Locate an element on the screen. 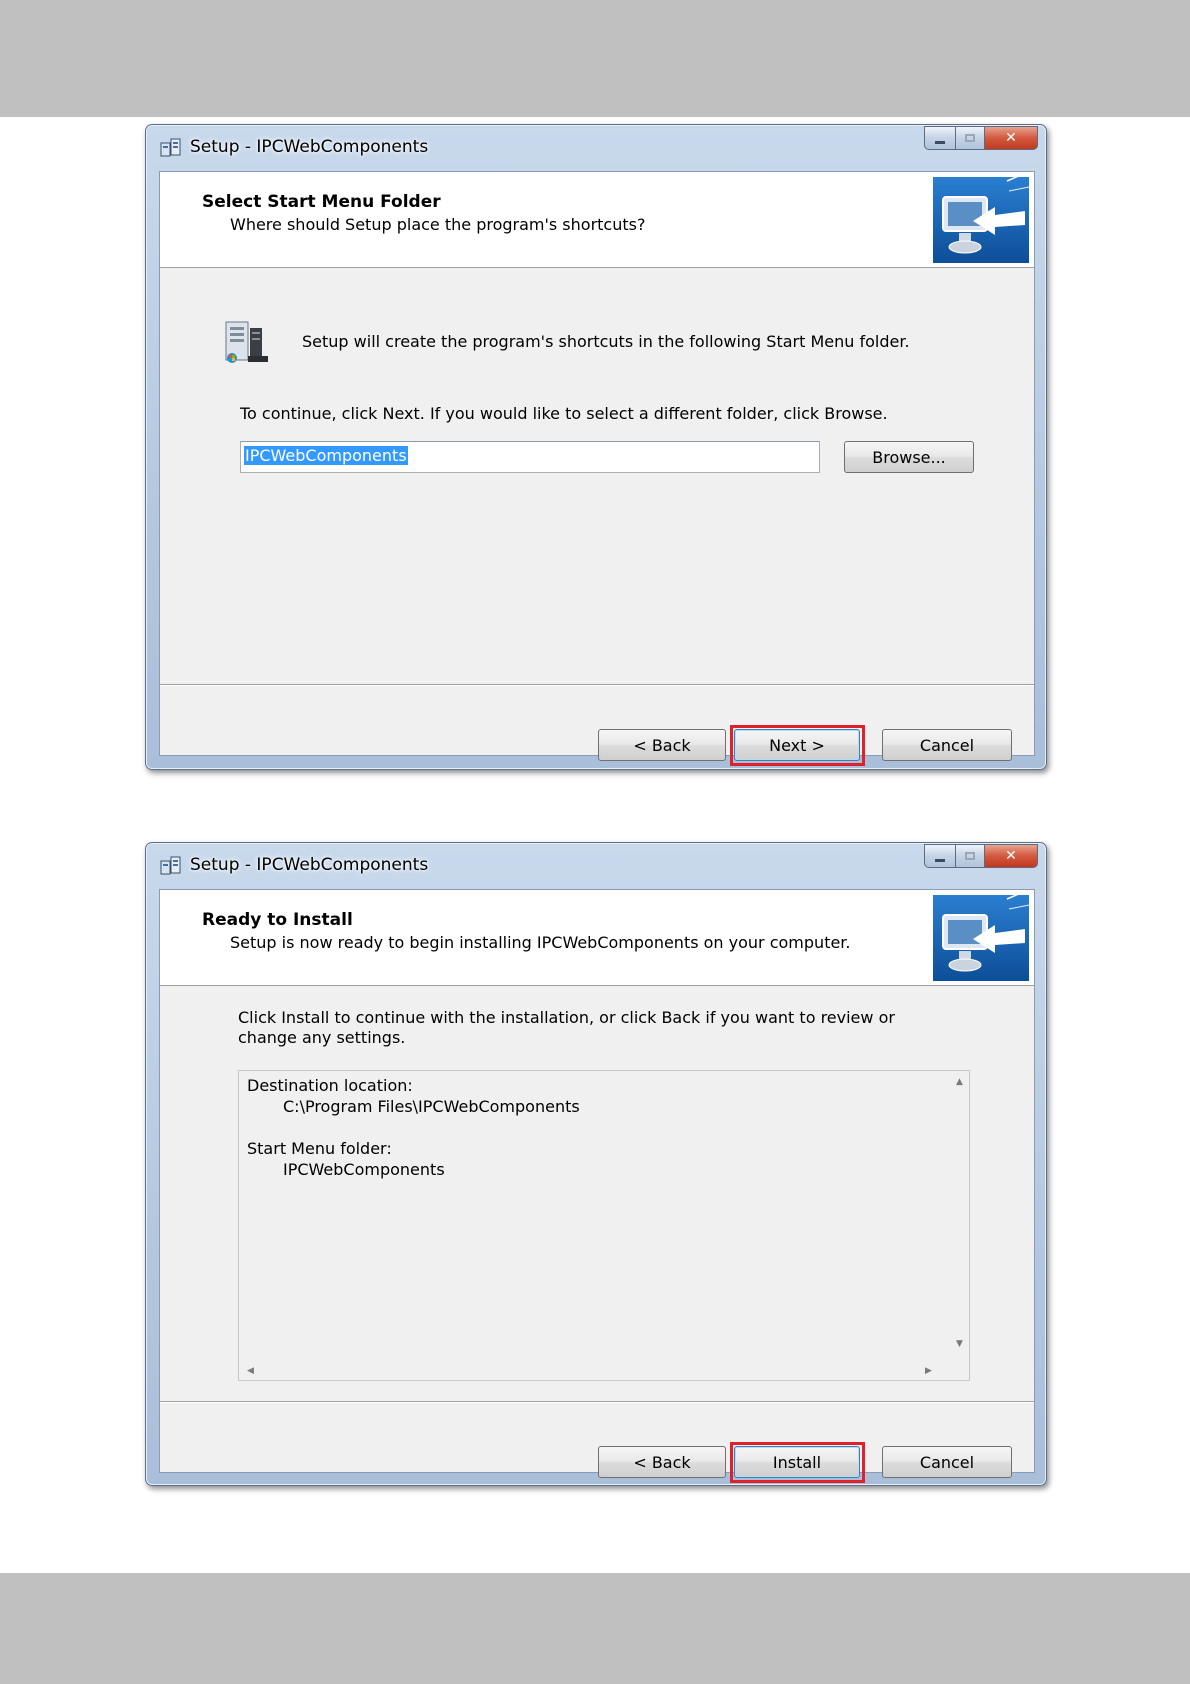  start-menu-folder-field: IPCWebComponents is located at coordinates (530, 457).